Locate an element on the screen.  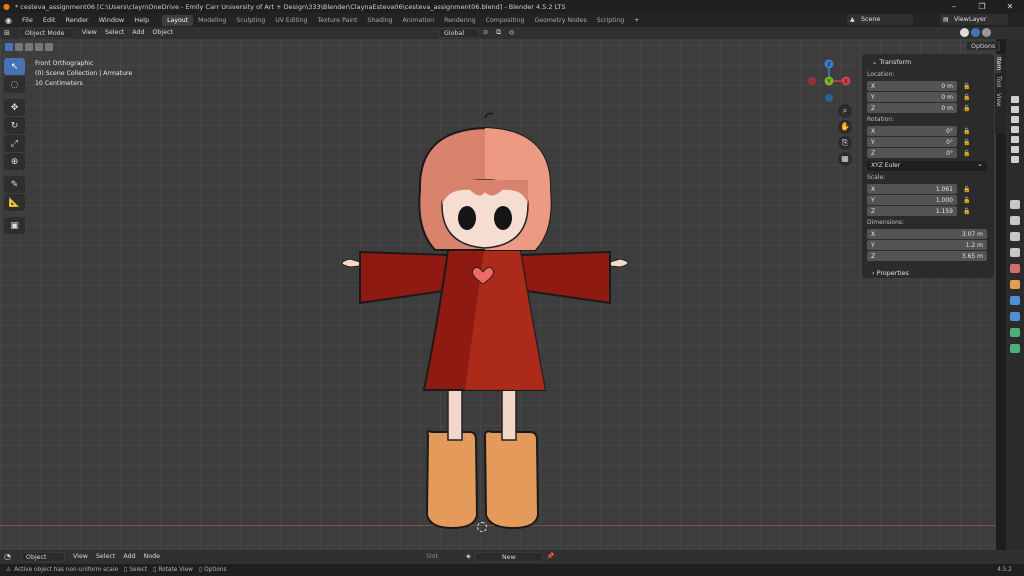
object-properties-icon is located at coordinates (1015, 284).